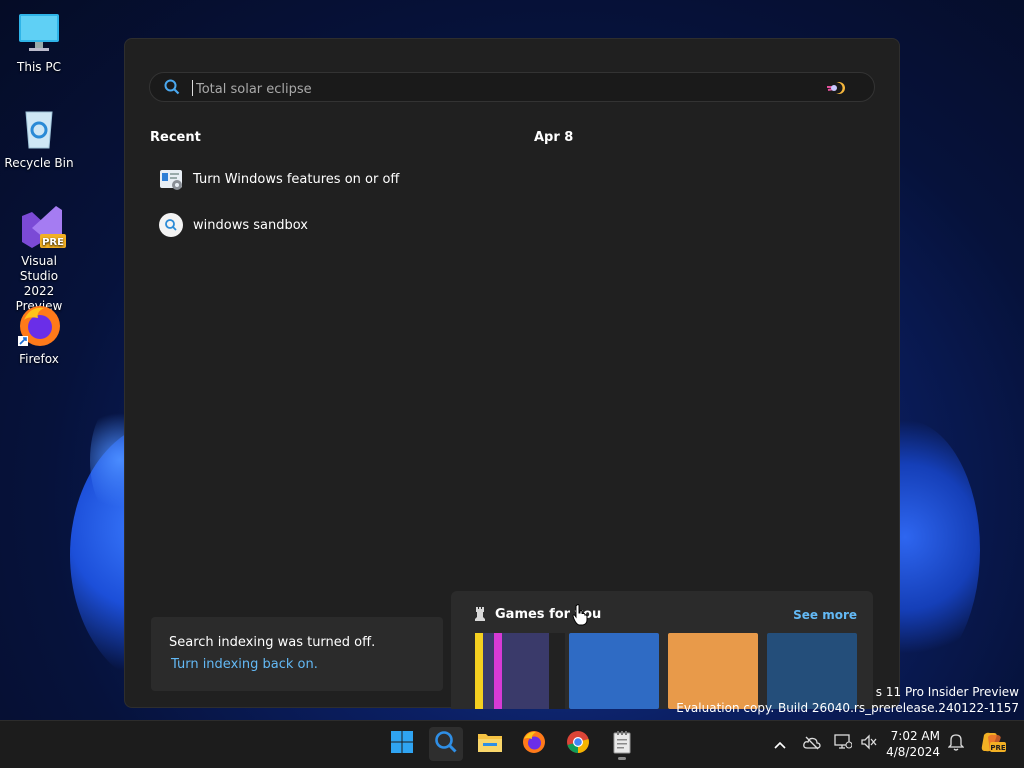 The height and width of the screenshot is (768, 1024). I want to click on taskbar-search-button, so click(446, 744).